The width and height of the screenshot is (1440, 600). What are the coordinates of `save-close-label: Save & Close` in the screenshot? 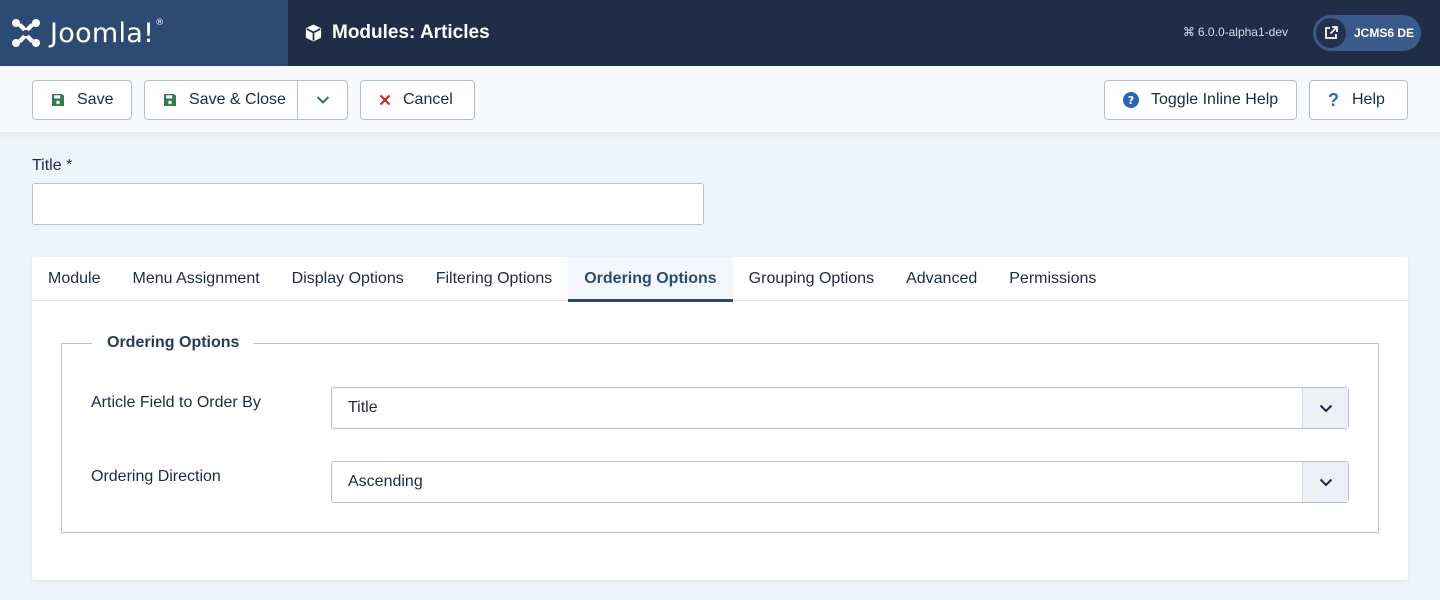 It's located at (237, 99).